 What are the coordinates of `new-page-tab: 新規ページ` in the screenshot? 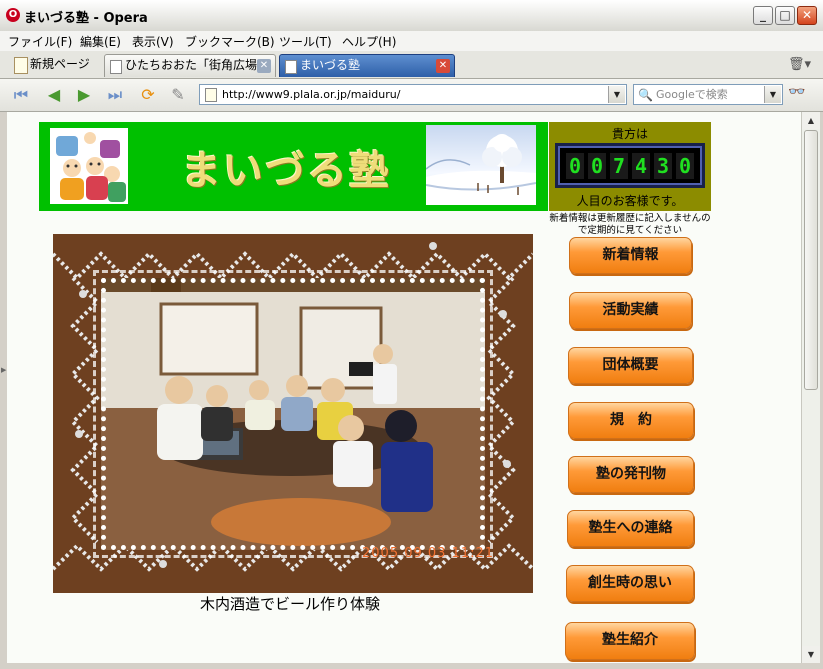 It's located at (52, 65).